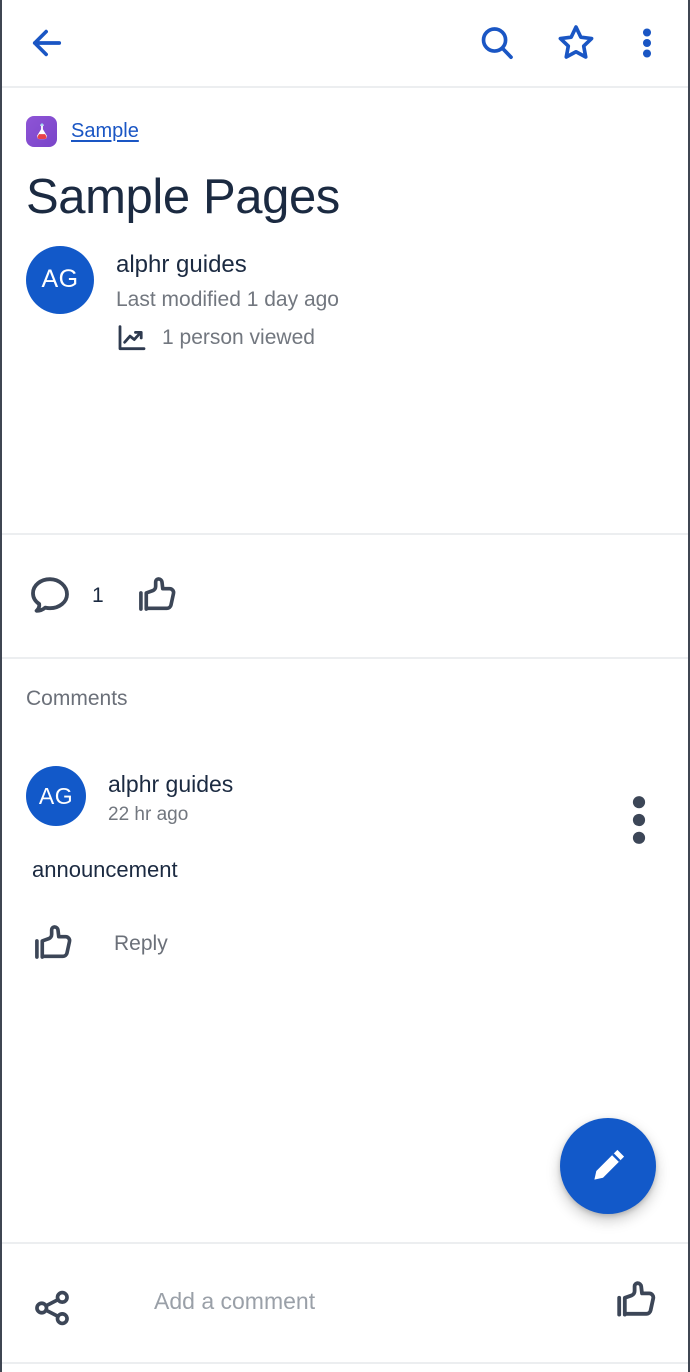  Describe the element at coordinates (171, 784) in the screenshot. I see `comment-author: alphr guides` at that location.